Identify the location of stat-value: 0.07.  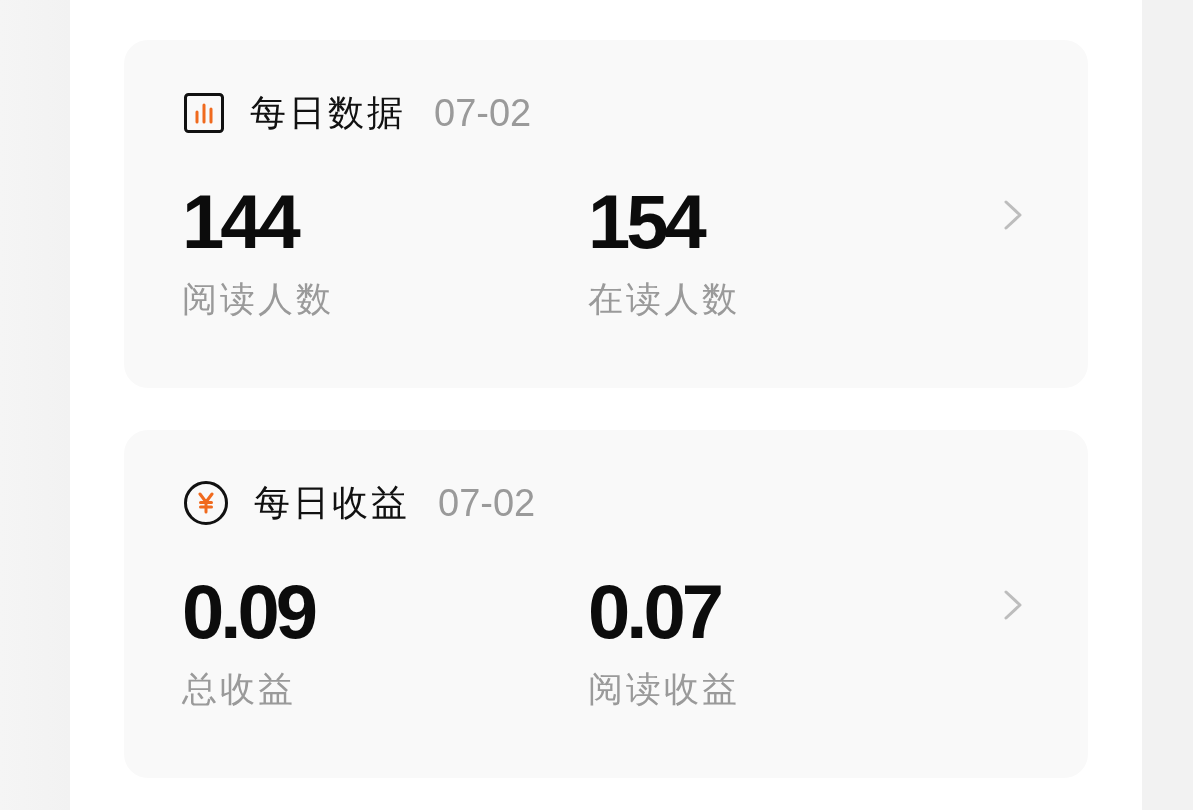
(654, 612).